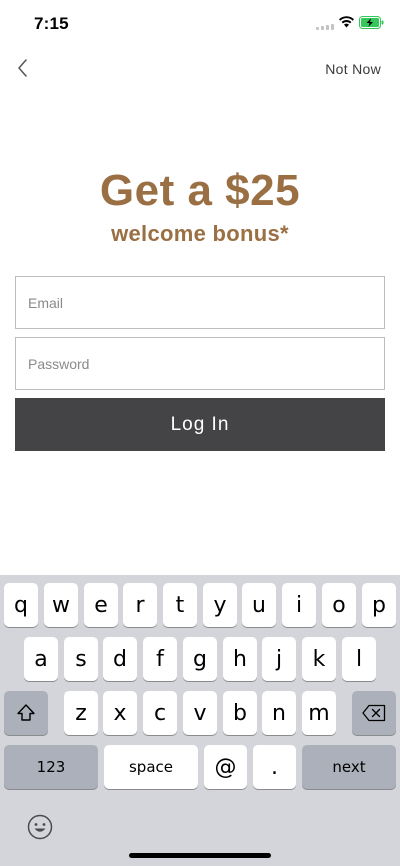 The image size is (400, 866). I want to click on key-k: k, so click(319, 659).